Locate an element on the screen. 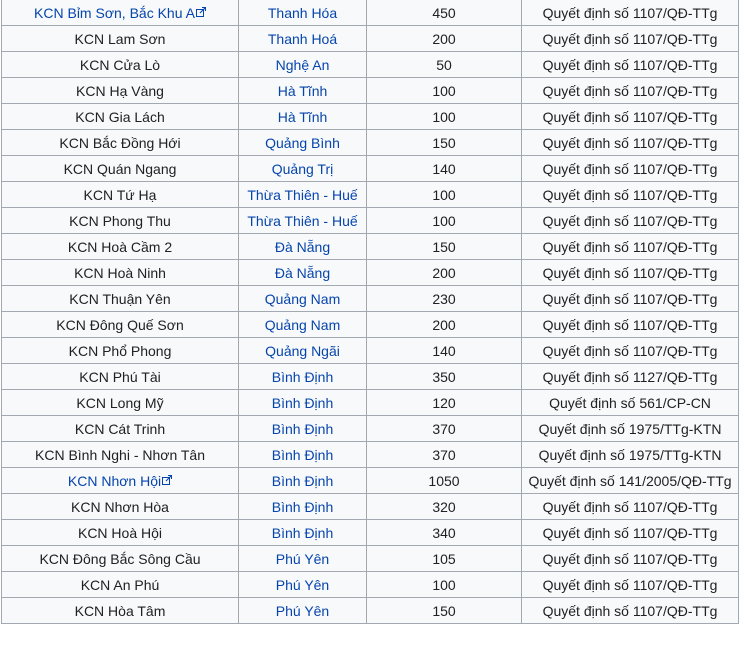 This screenshot has width=740, height=648. area-cell: 140 is located at coordinates (444, 168).